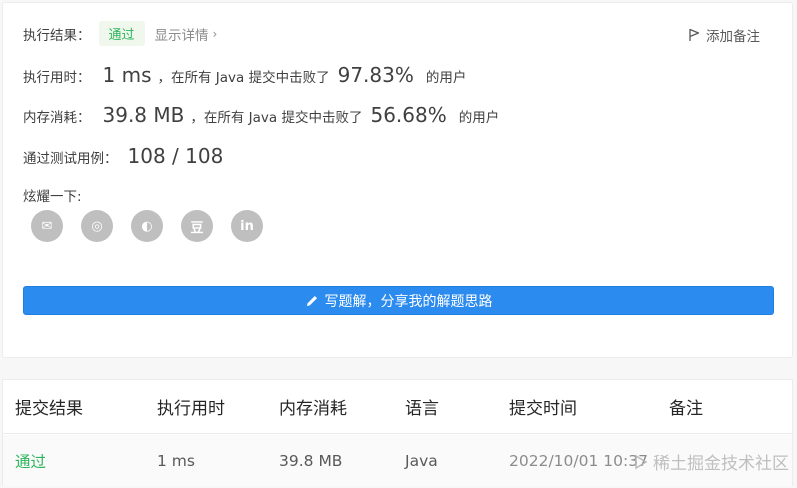 The height and width of the screenshot is (488, 797). Describe the element at coordinates (143, 115) in the screenshot. I see `memory-value: 39.8 MB` at that location.